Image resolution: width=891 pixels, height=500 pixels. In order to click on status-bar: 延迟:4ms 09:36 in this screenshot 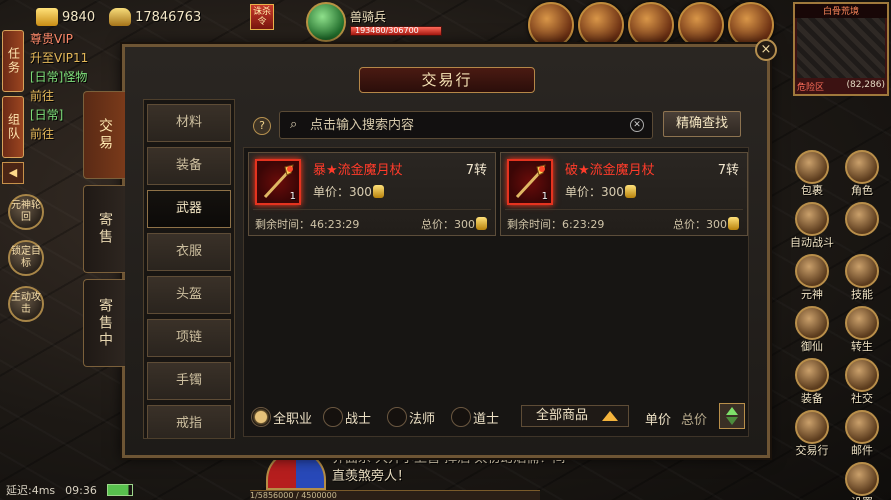, I will do `click(85, 490)`.